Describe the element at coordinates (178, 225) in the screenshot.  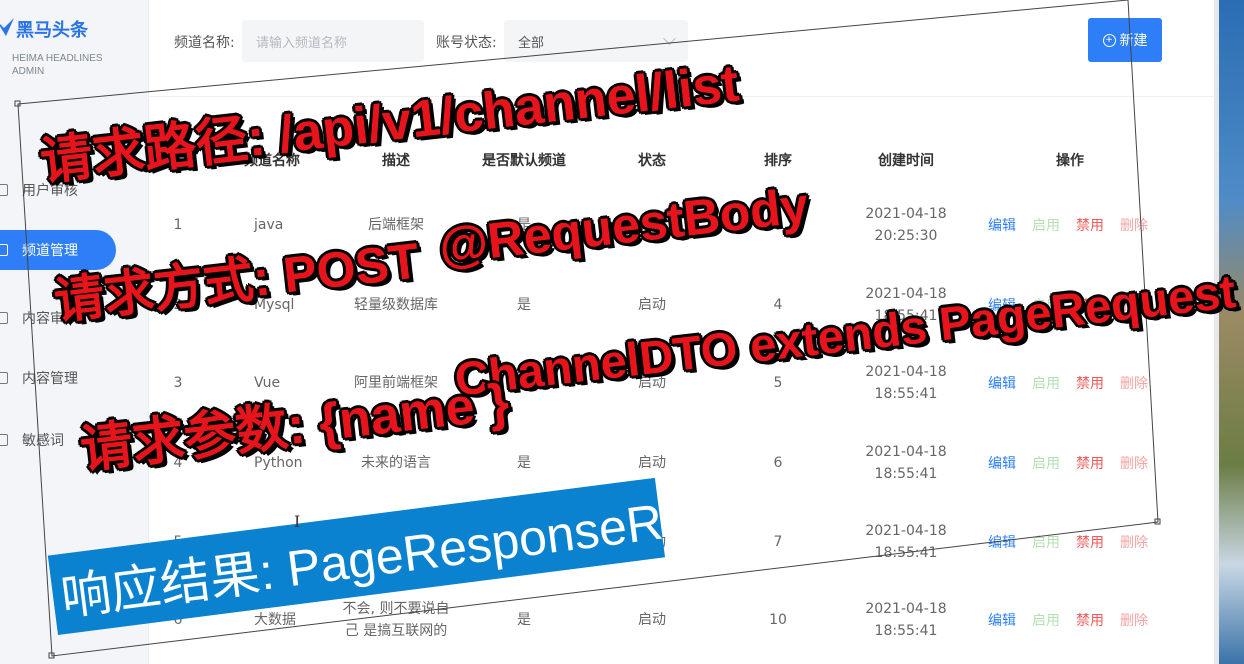
I see `row-index: 1` at that location.